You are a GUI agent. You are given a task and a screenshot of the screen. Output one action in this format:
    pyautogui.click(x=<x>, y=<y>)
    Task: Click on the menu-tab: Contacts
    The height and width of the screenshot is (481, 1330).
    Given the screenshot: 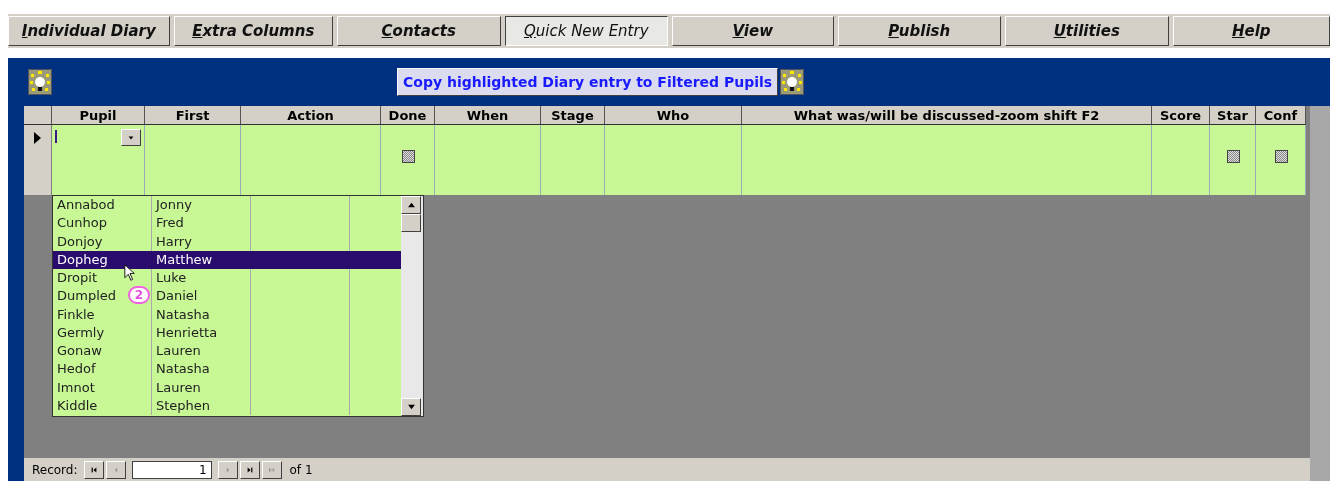 What is the action you would take?
    pyautogui.click(x=419, y=31)
    